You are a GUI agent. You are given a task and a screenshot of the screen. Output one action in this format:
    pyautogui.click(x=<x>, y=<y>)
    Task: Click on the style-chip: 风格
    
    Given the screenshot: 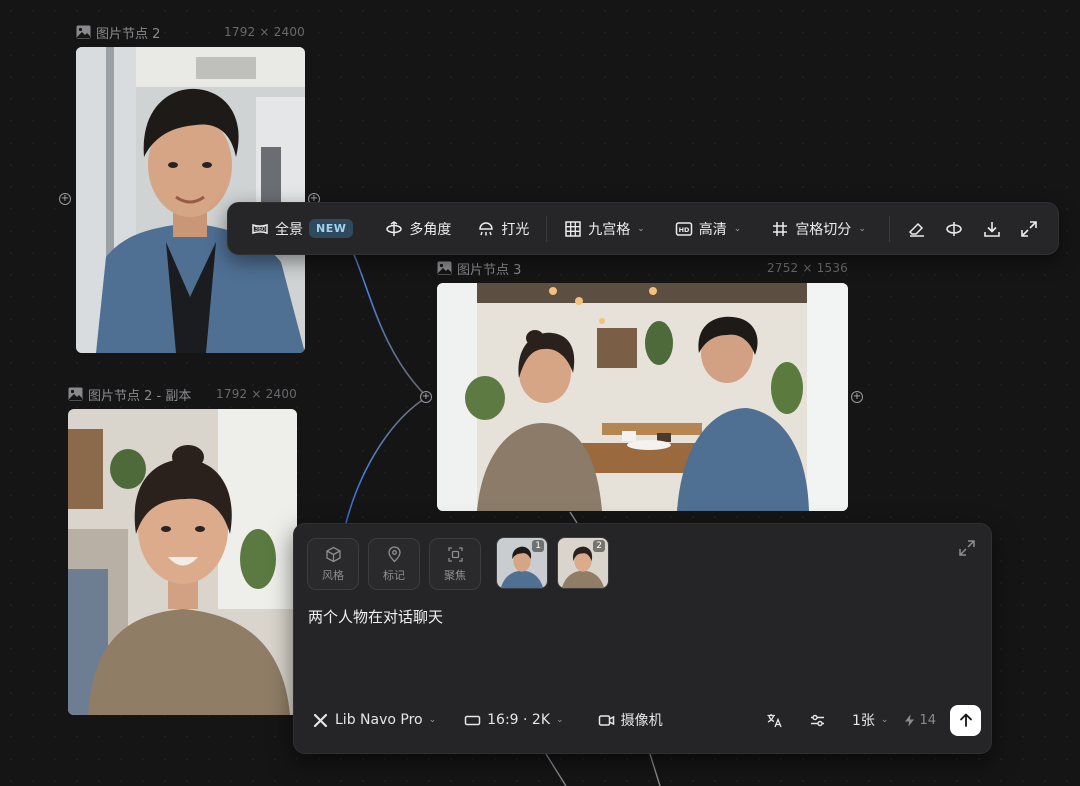 What is the action you would take?
    pyautogui.click(x=333, y=564)
    